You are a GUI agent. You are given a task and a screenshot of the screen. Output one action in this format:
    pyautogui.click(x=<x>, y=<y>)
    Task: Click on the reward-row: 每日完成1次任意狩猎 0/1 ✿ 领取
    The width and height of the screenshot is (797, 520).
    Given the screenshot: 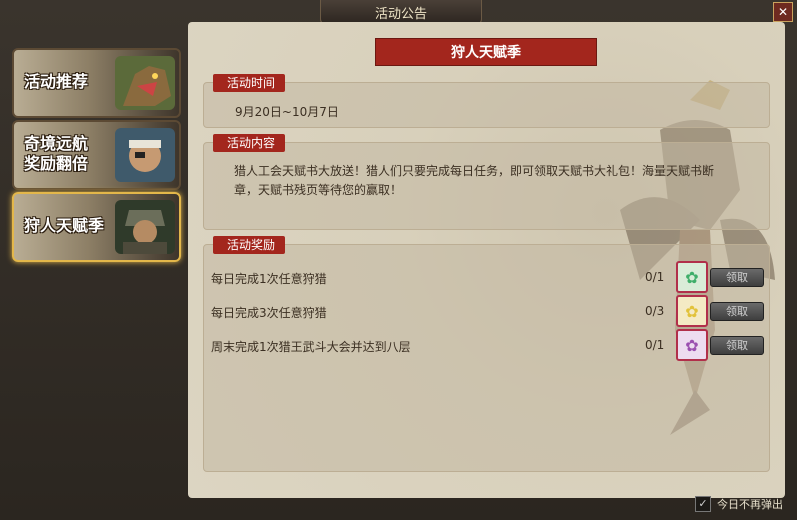 What is the action you would take?
    pyautogui.click(x=488, y=277)
    